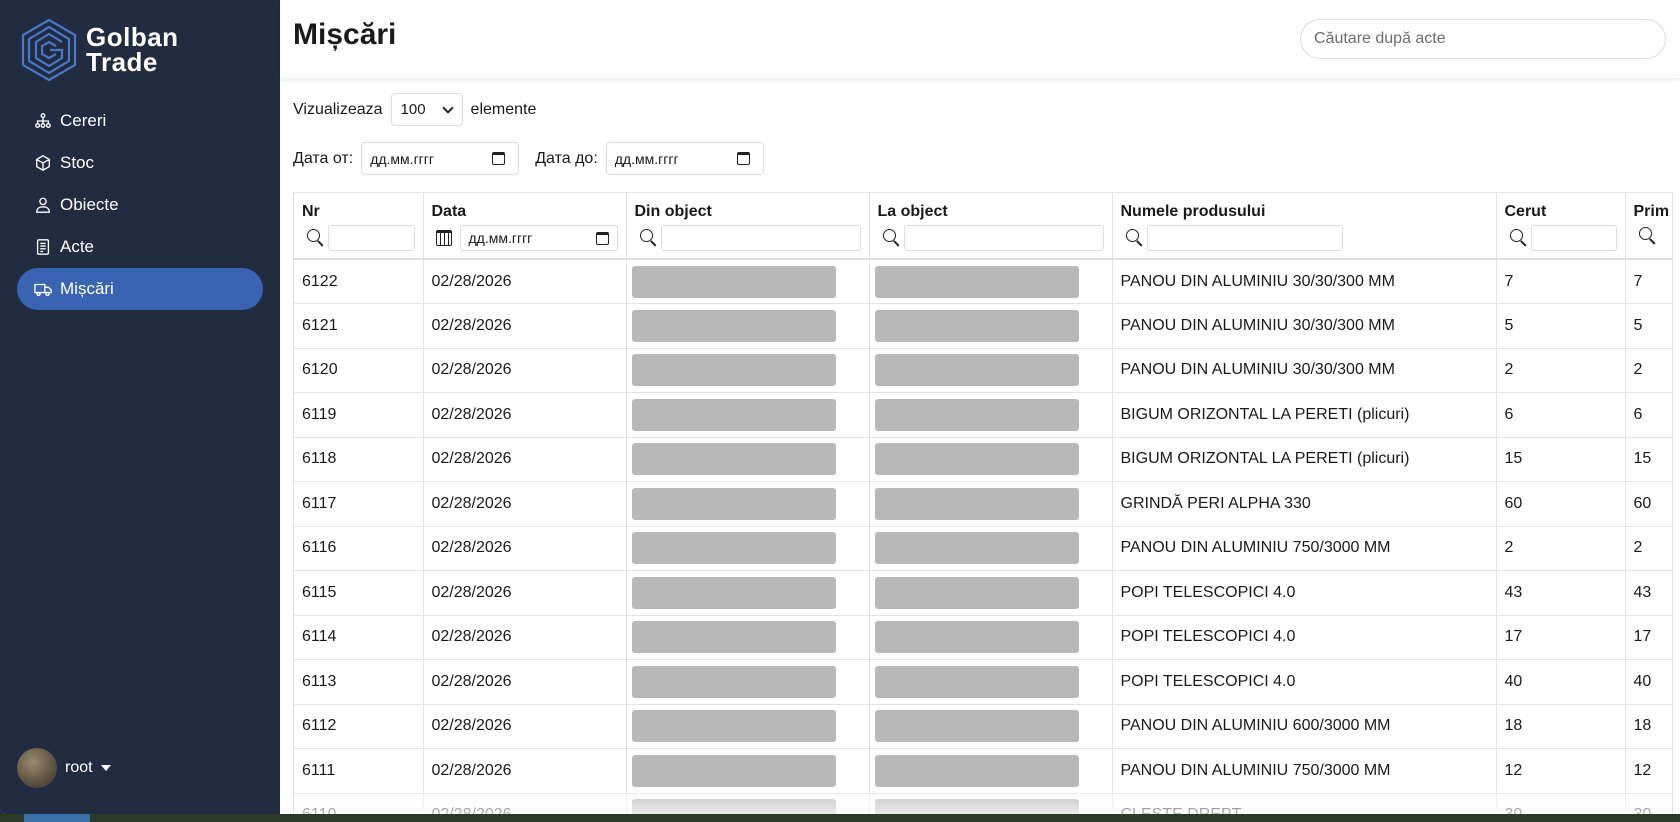 The image size is (1680, 822). Describe the element at coordinates (140, 289) in the screenshot. I see `sidebar-item-miscari: Mișcări` at that location.